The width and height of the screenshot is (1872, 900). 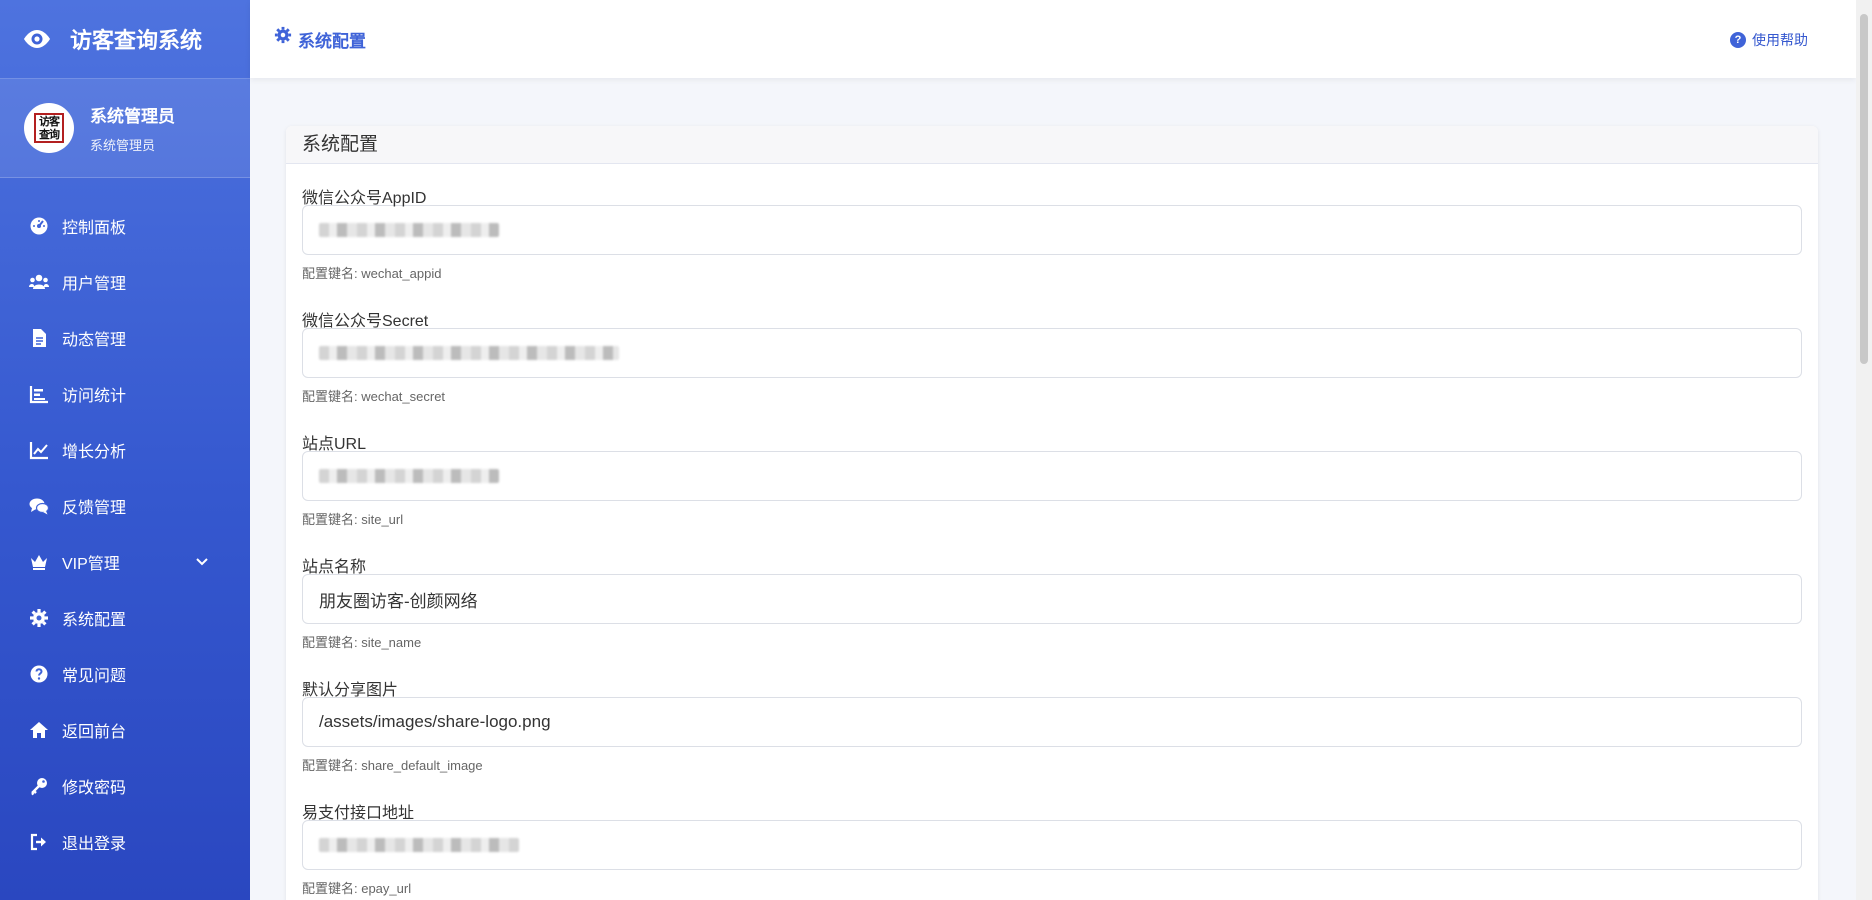 I want to click on comments-icon, so click(x=39, y=506).